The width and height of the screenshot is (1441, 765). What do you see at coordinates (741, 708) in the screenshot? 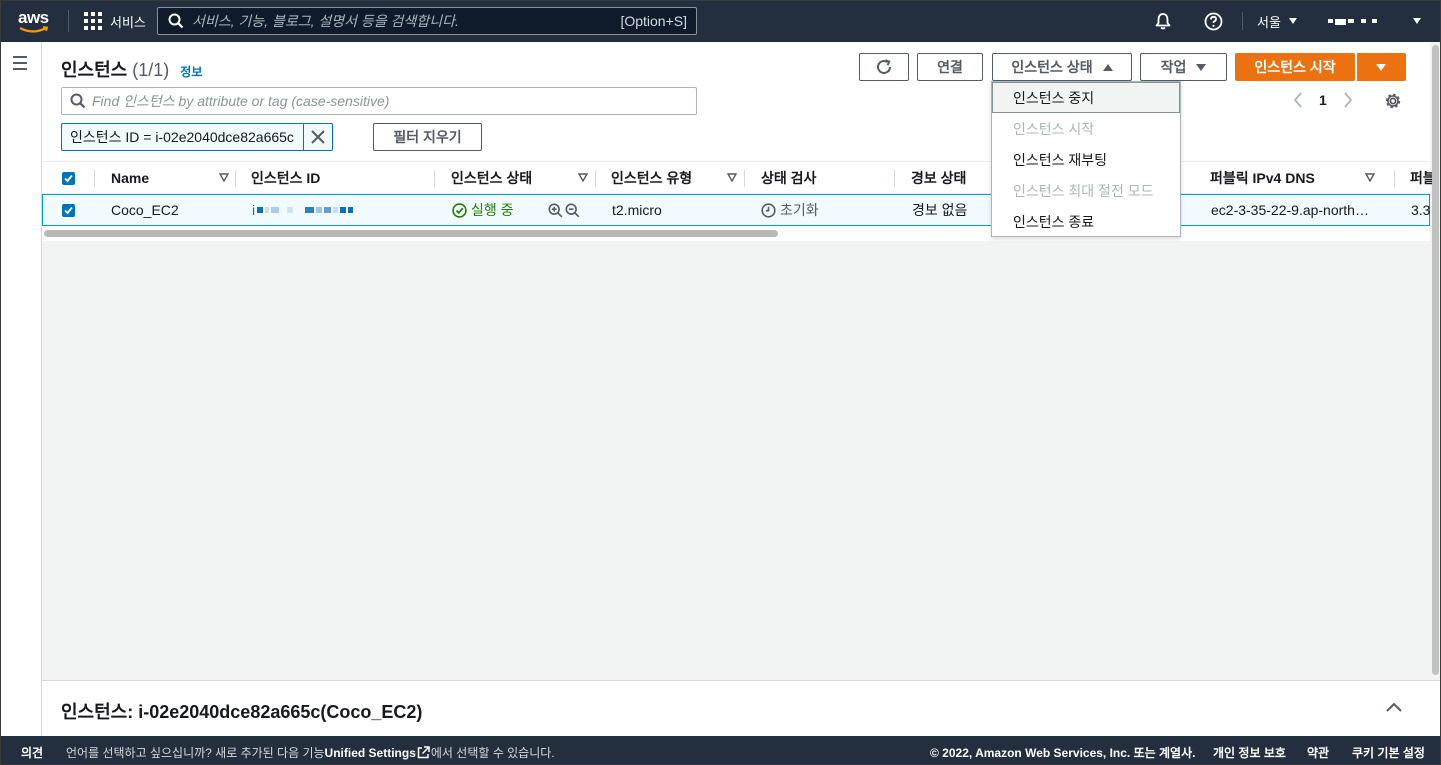
I see `instance-details-panel: 인스턴스: i-02e2040dce82a665c(Coco_EC2)` at bounding box center [741, 708].